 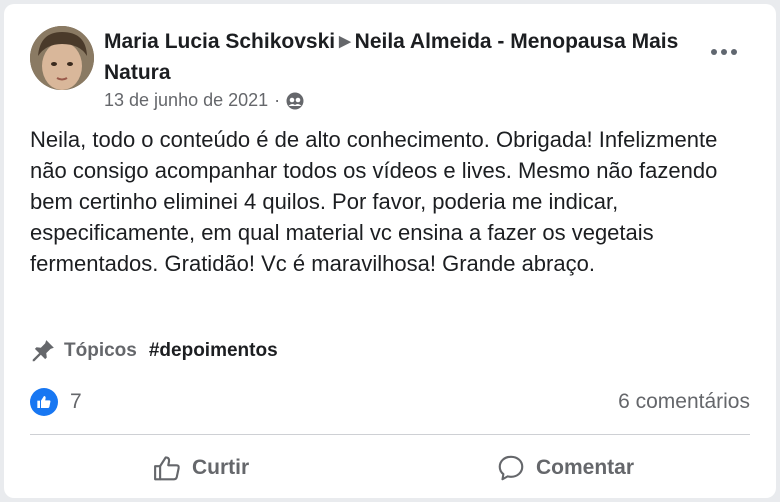 I want to click on pin-icon, so click(x=43, y=351).